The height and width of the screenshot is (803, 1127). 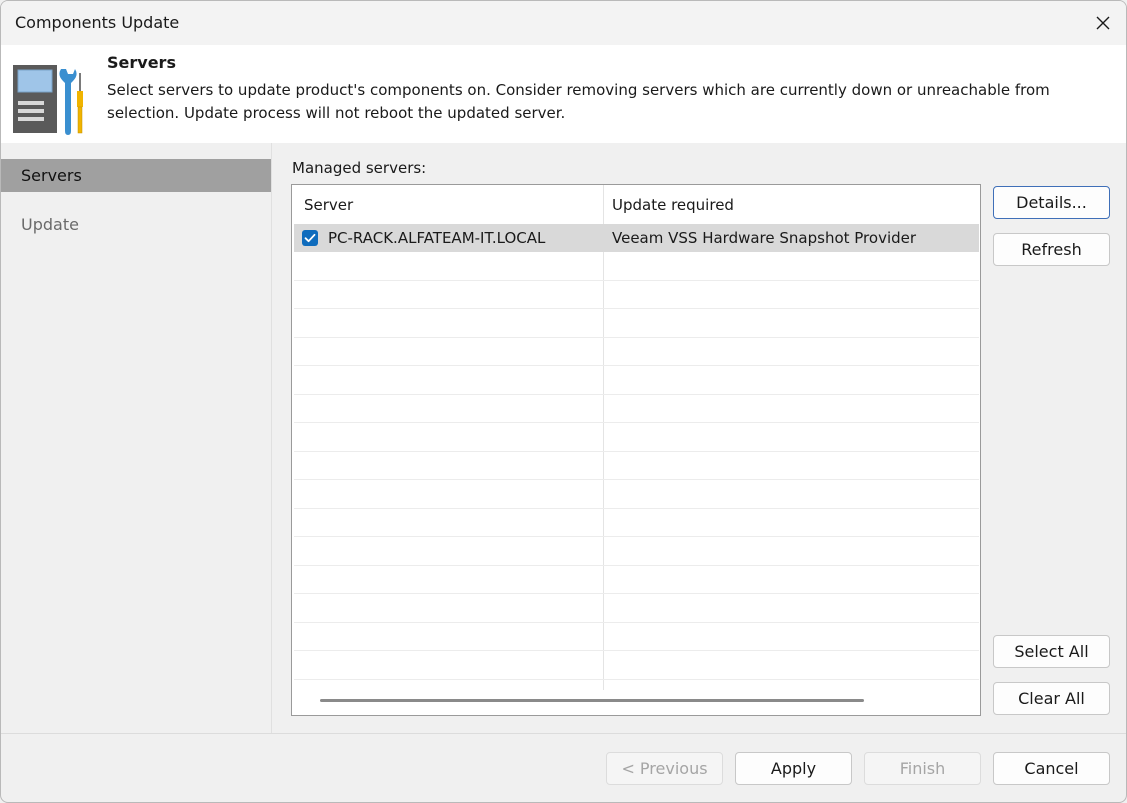 What do you see at coordinates (1051, 698) in the screenshot?
I see `clear-all-button: Clear All` at bounding box center [1051, 698].